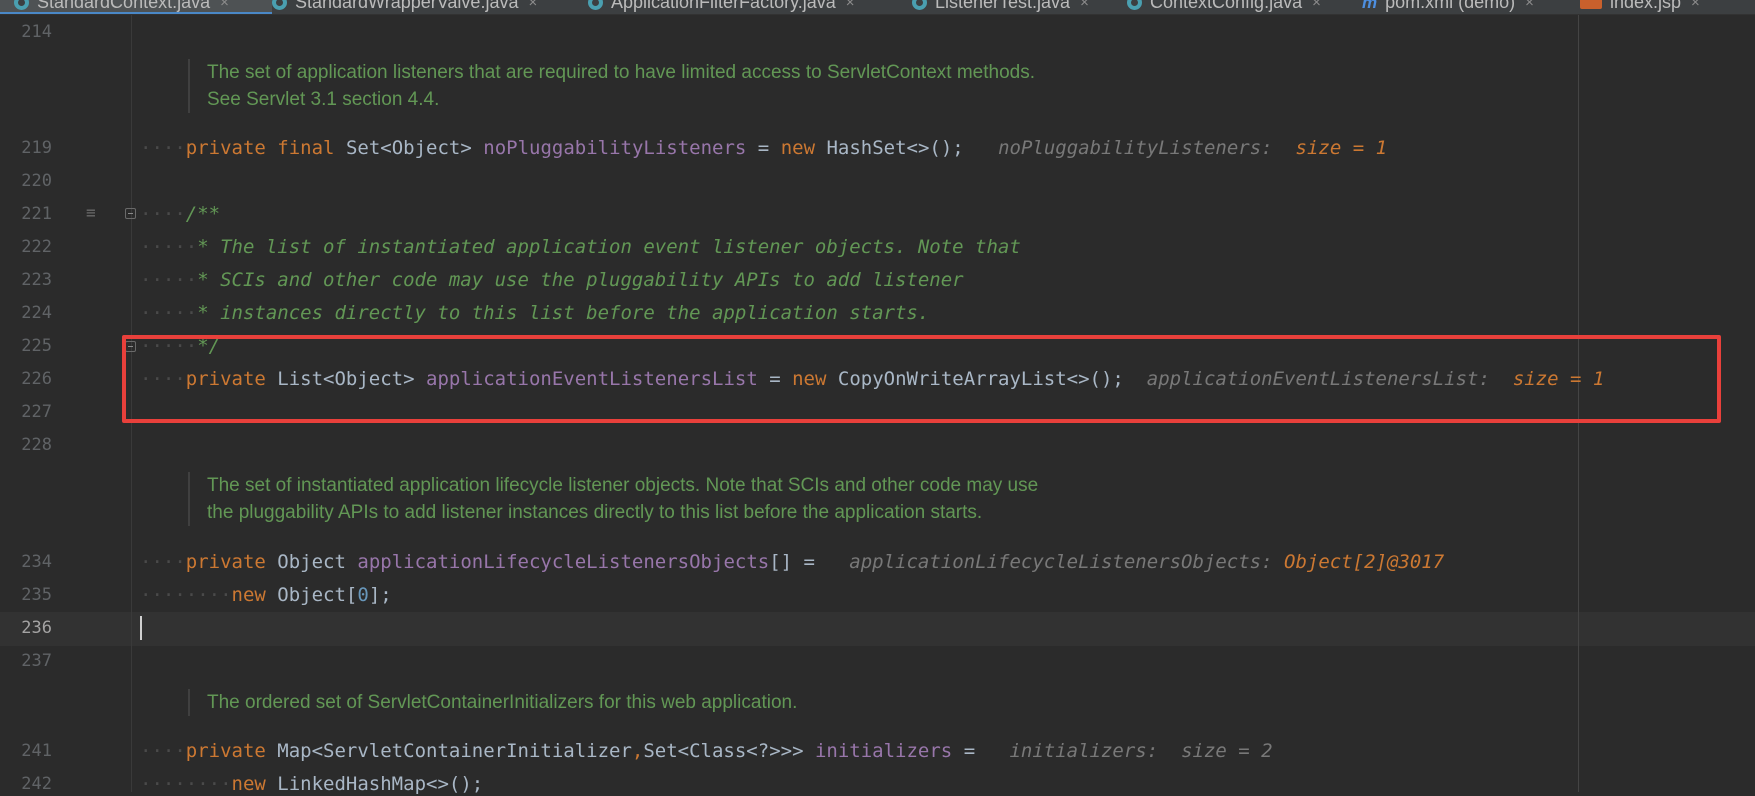  What do you see at coordinates (36, 247) in the screenshot?
I see `line-number: 222` at bounding box center [36, 247].